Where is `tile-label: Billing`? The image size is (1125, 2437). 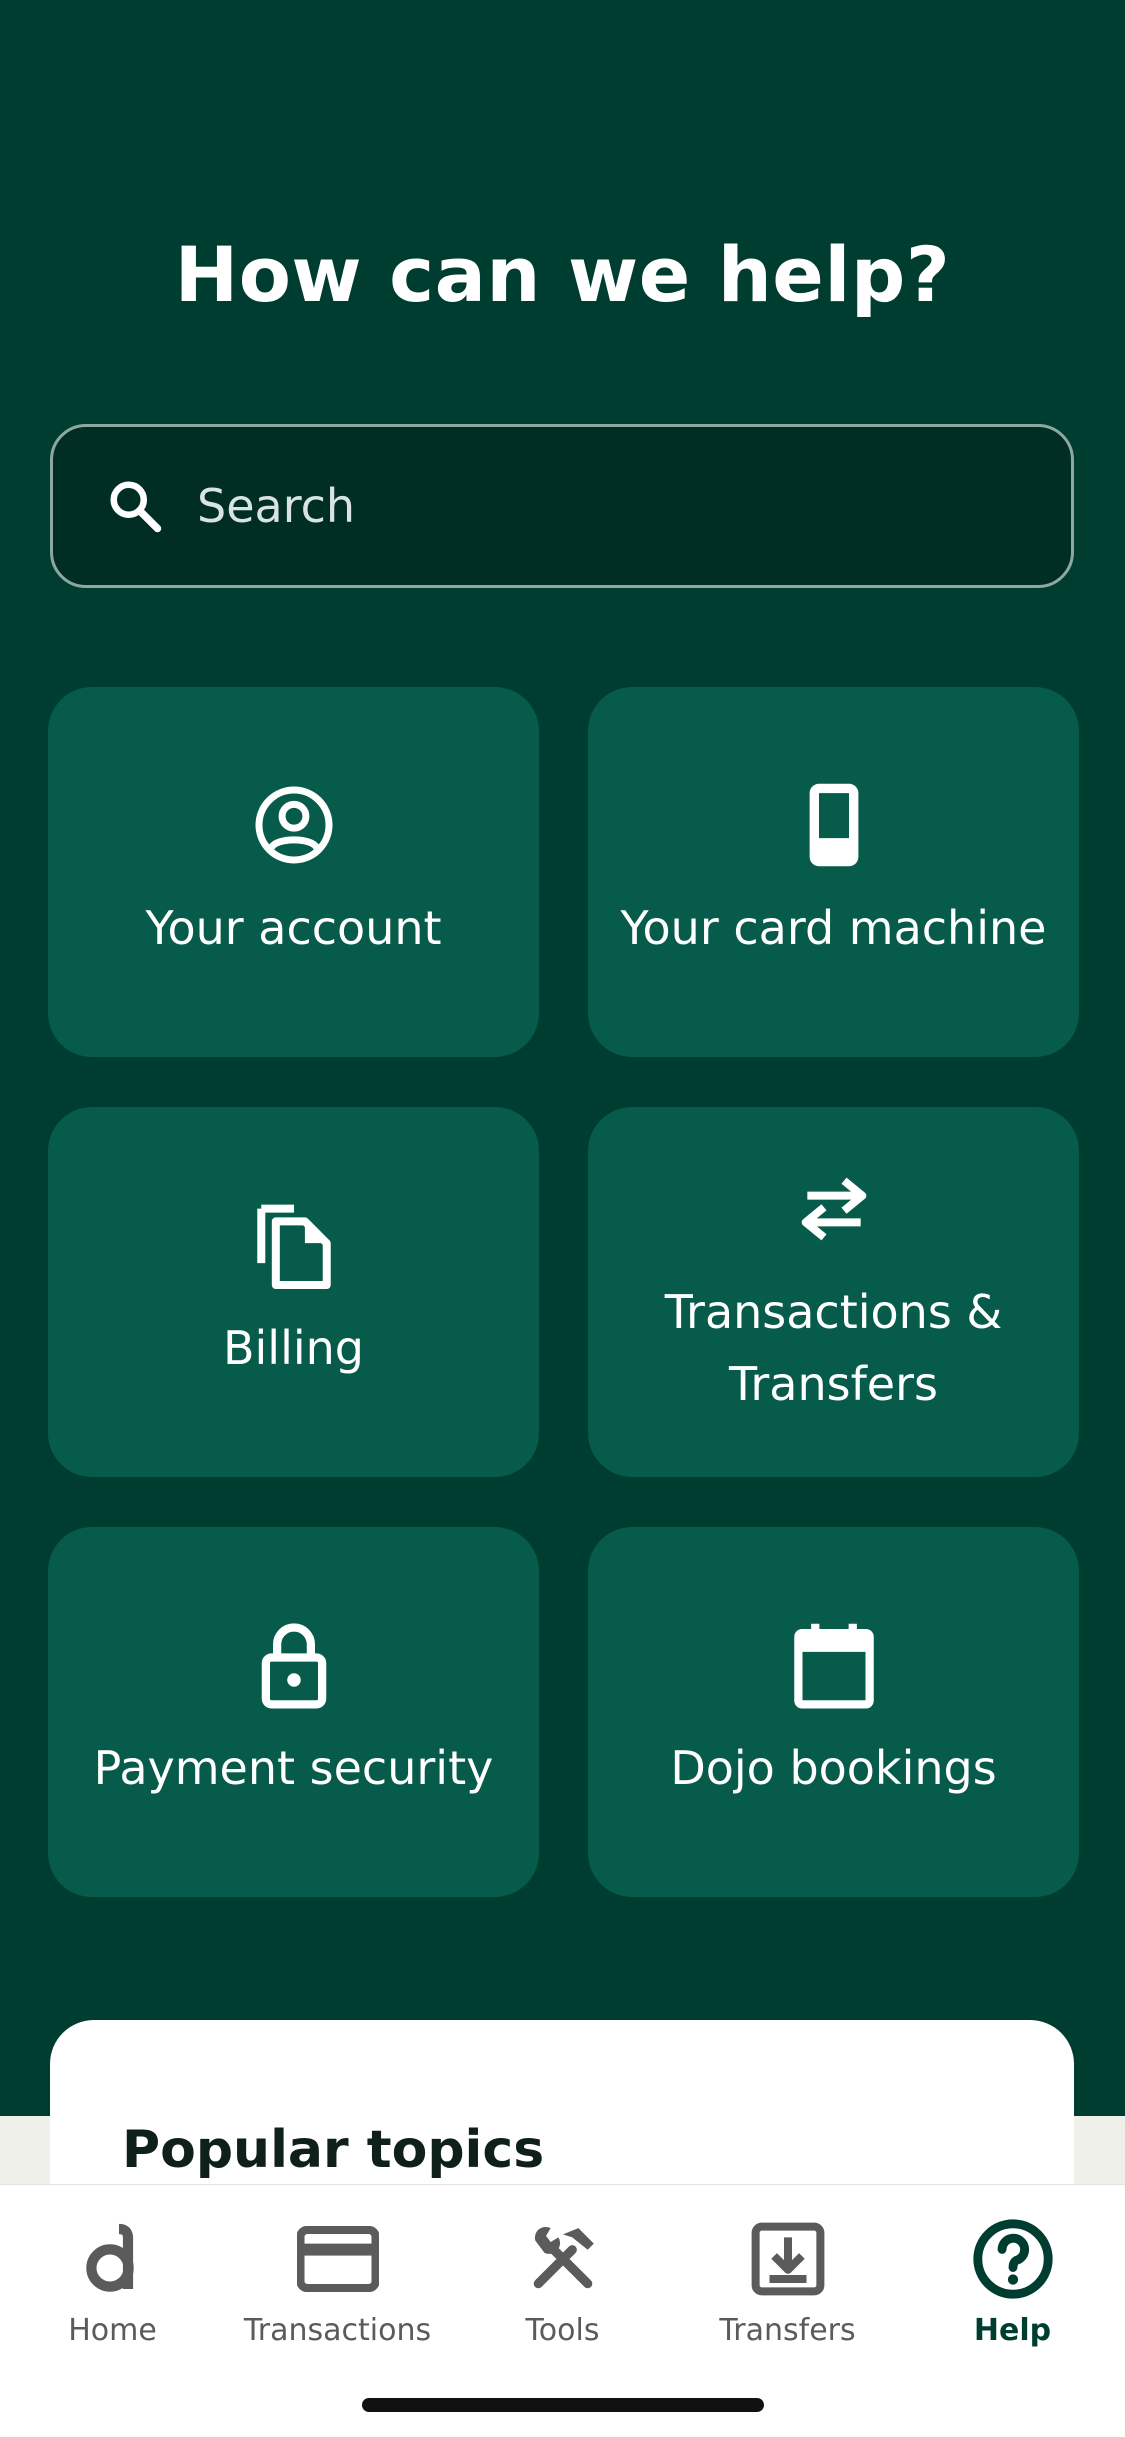
tile-label: Billing is located at coordinates (293, 1348).